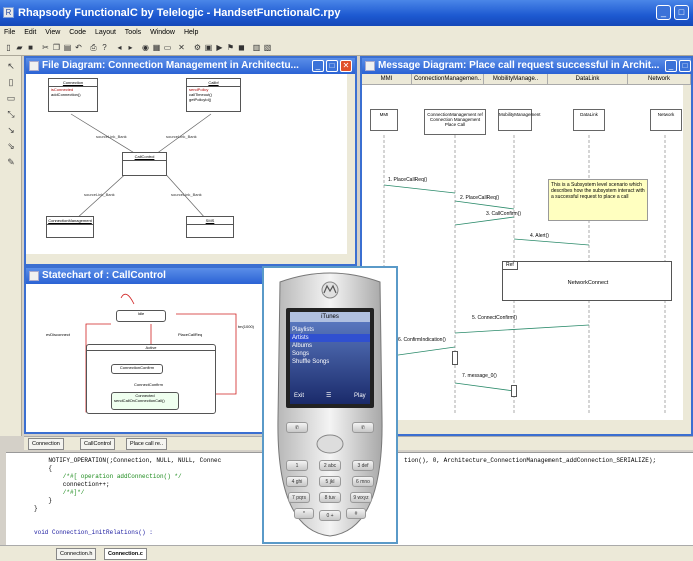  I want to click on new-file-icon: ▯, so click(8, 47).